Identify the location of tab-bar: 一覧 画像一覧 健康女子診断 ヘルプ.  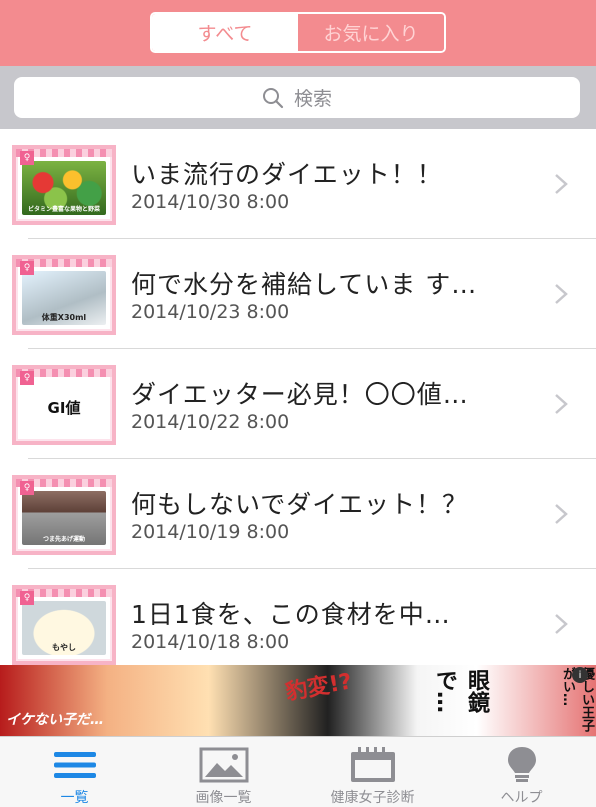
(298, 771).